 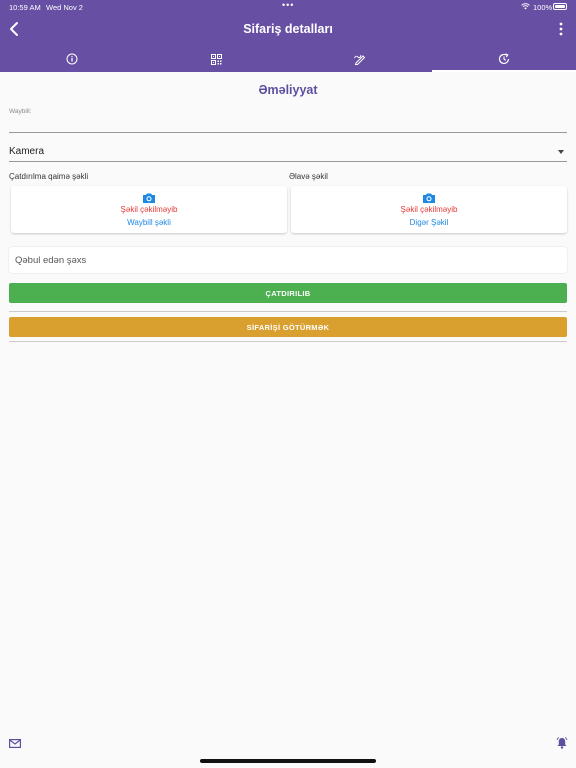 What do you see at coordinates (288, 124) in the screenshot?
I see `waybill-input` at bounding box center [288, 124].